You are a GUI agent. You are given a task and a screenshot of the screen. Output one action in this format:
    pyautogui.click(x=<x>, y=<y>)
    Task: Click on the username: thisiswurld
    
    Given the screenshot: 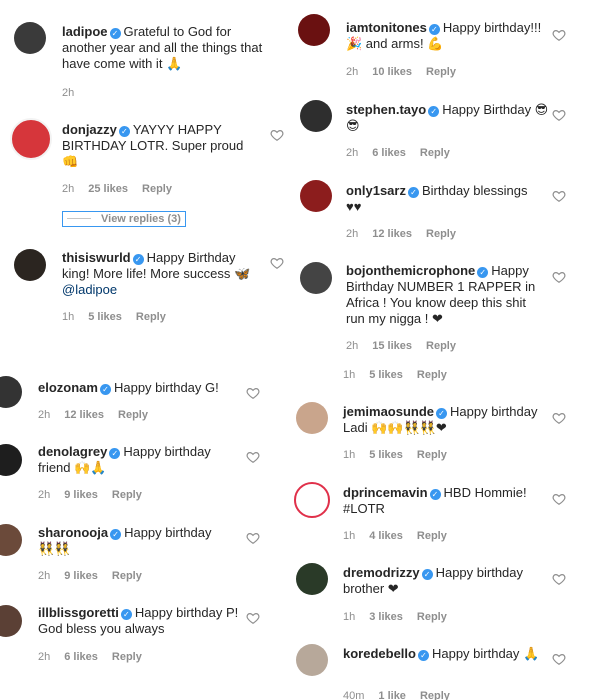 What is the action you would take?
    pyautogui.click(x=96, y=257)
    